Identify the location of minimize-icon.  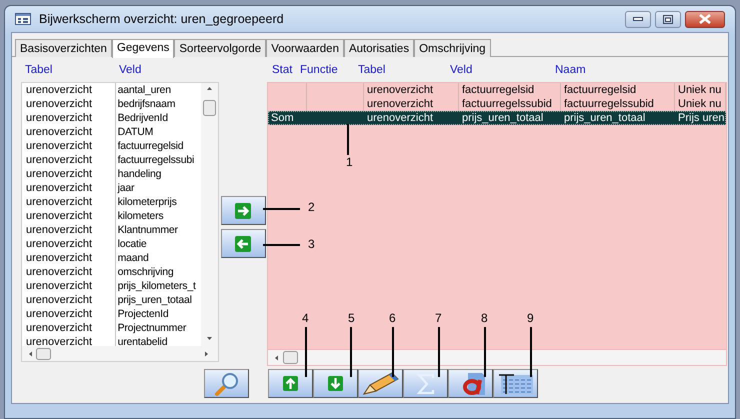
(638, 19).